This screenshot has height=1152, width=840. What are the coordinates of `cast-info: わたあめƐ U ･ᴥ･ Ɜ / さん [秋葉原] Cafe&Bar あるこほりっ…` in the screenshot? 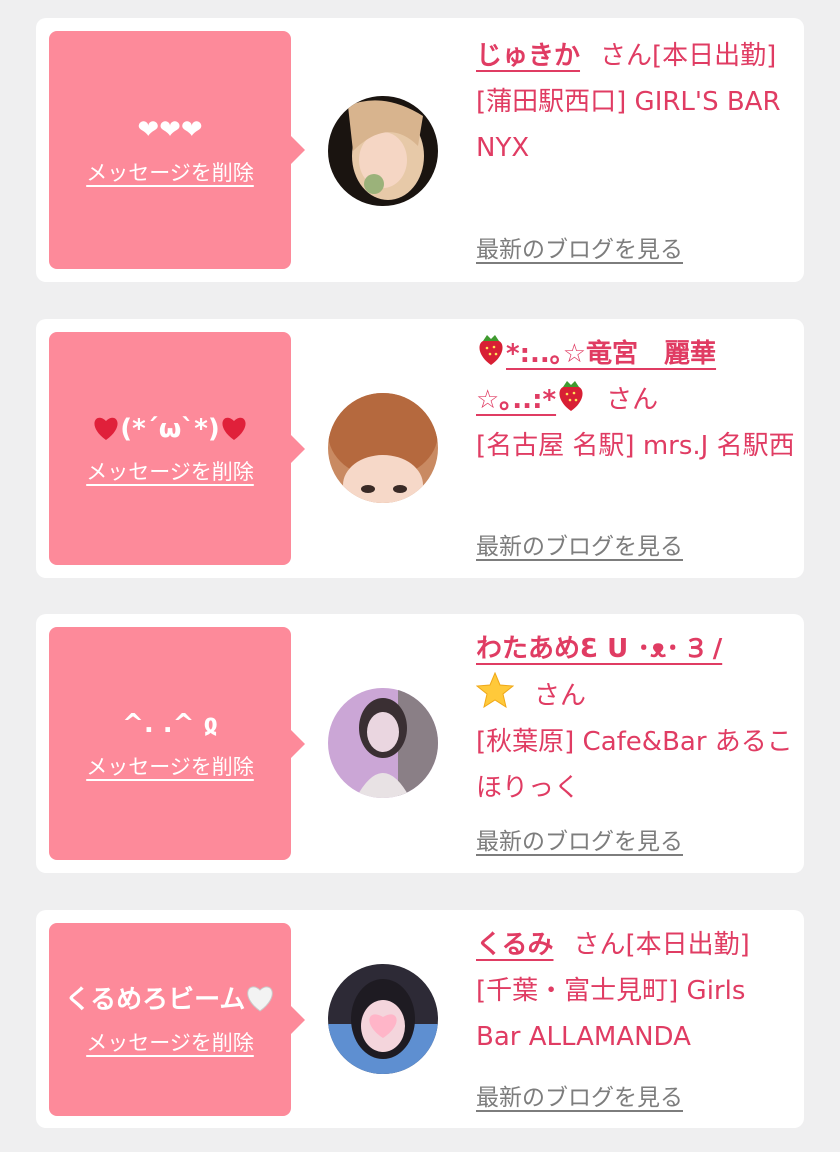 It's located at (636, 718).